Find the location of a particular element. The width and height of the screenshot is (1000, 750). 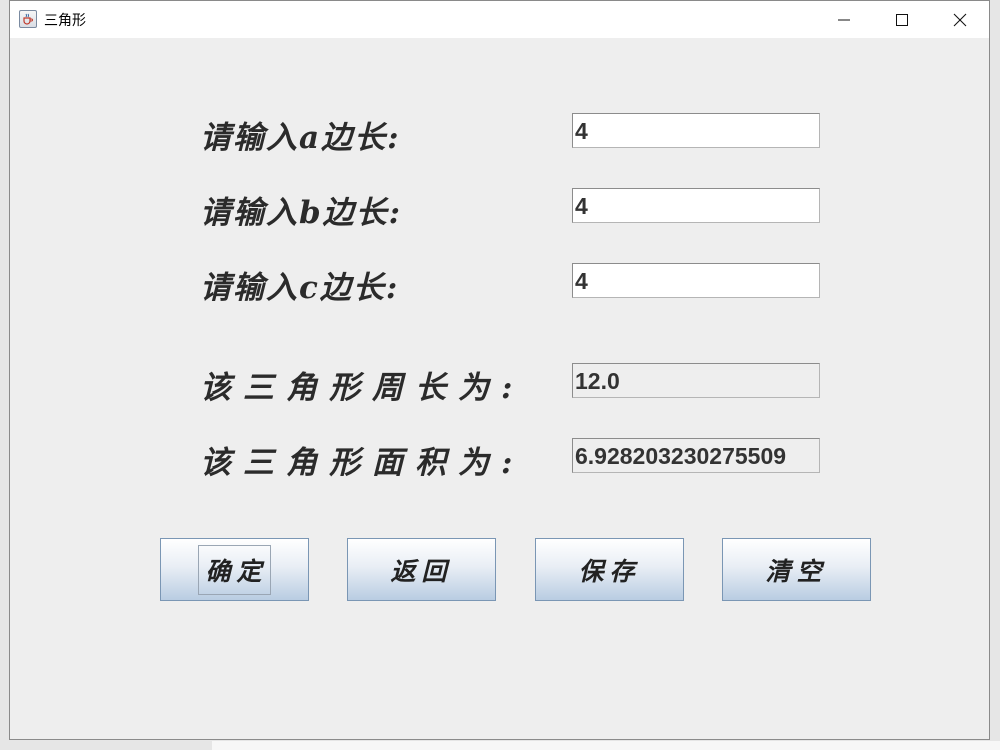

perimeter-label: 该三角形周长为: is located at coordinates (362, 388).